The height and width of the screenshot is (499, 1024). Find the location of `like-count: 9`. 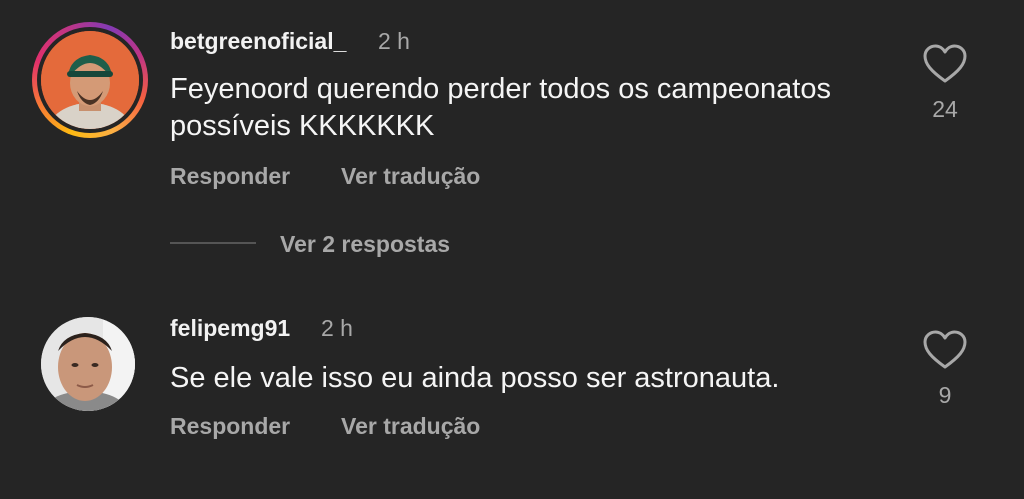

like-count: 9 is located at coordinates (945, 395).